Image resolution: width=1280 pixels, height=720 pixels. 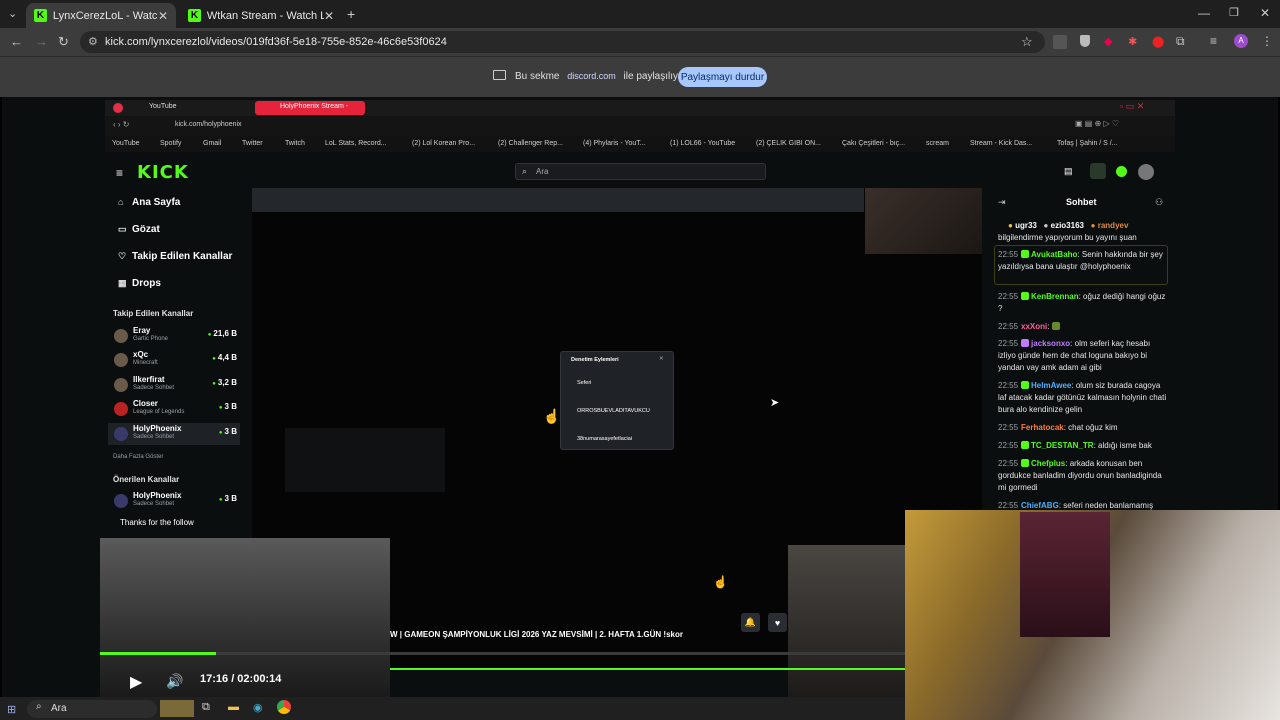 What do you see at coordinates (258, 707) in the screenshot?
I see `app-icon: ◉` at bounding box center [258, 707].